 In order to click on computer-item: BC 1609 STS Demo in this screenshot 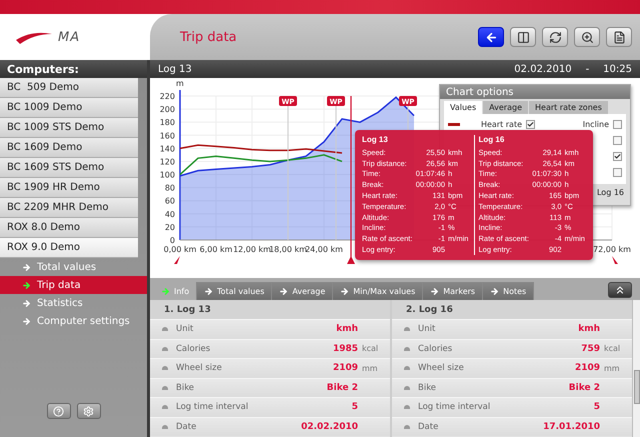, I will do `click(69, 168)`.